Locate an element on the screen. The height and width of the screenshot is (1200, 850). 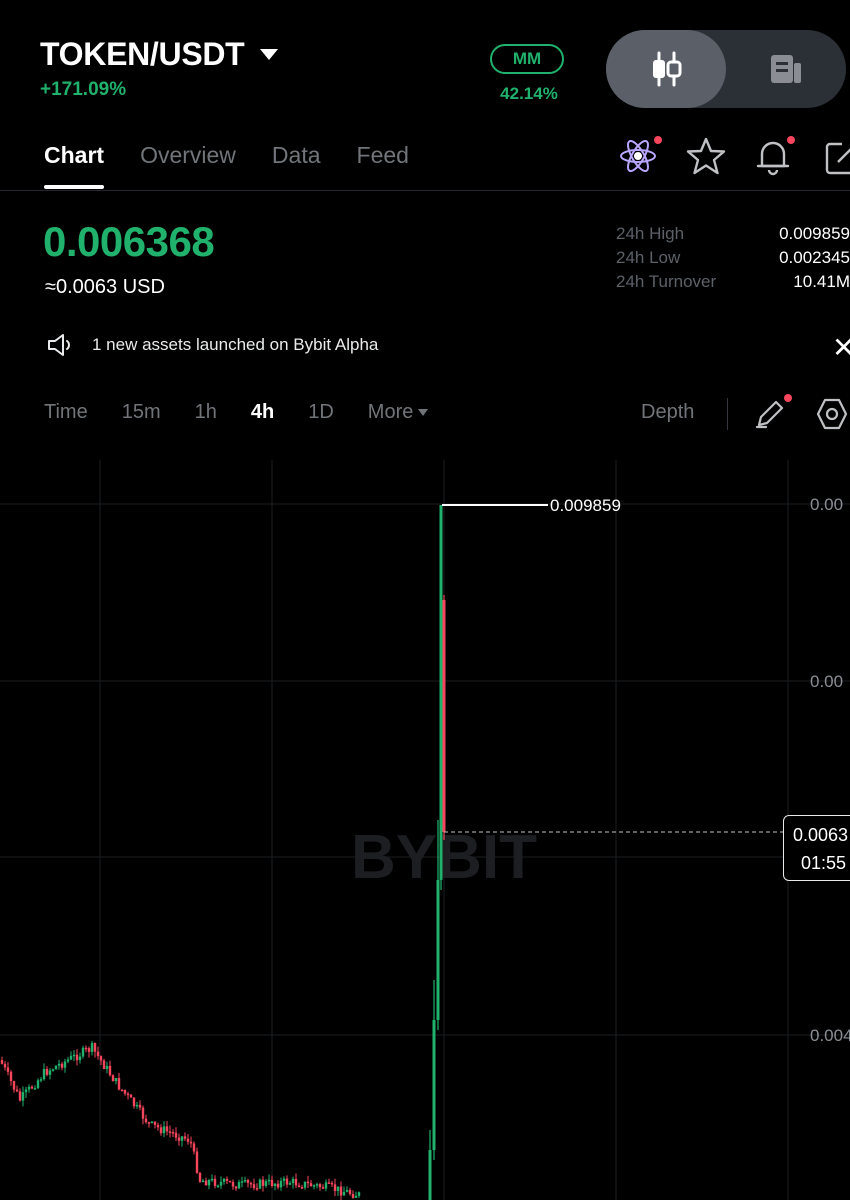
main-tabs: Chart Overview Data Feed is located at coordinates (226, 165).